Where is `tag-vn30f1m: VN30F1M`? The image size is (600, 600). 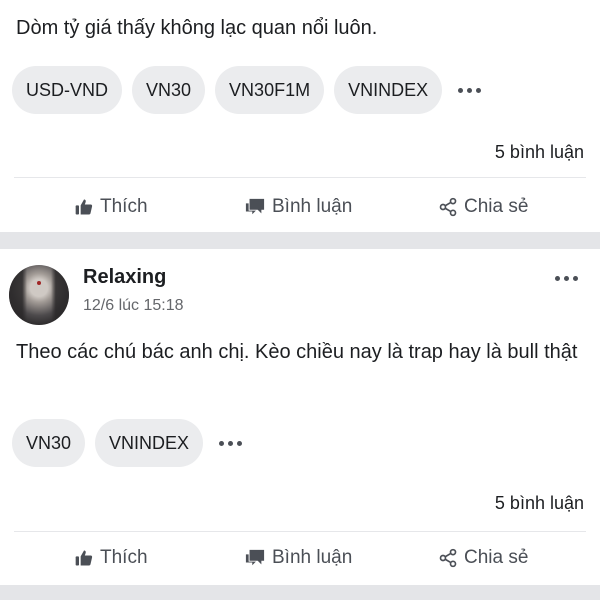 tag-vn30f1m: VN30F1M is located at coordinates (270, 90).